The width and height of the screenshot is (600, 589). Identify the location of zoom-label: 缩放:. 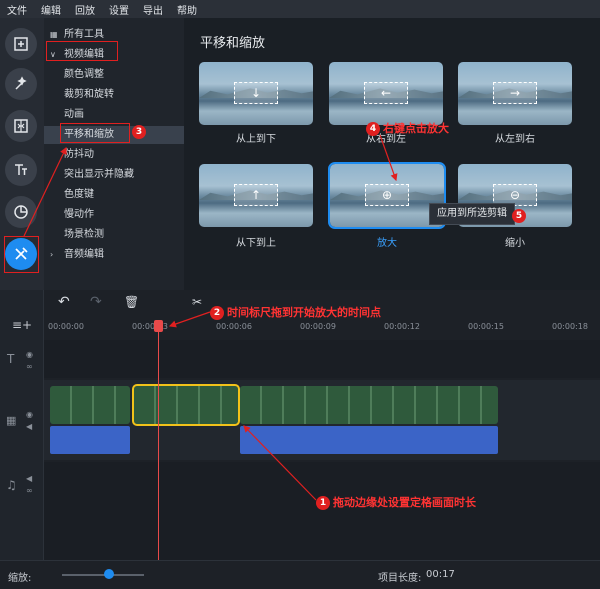
(20, 578).